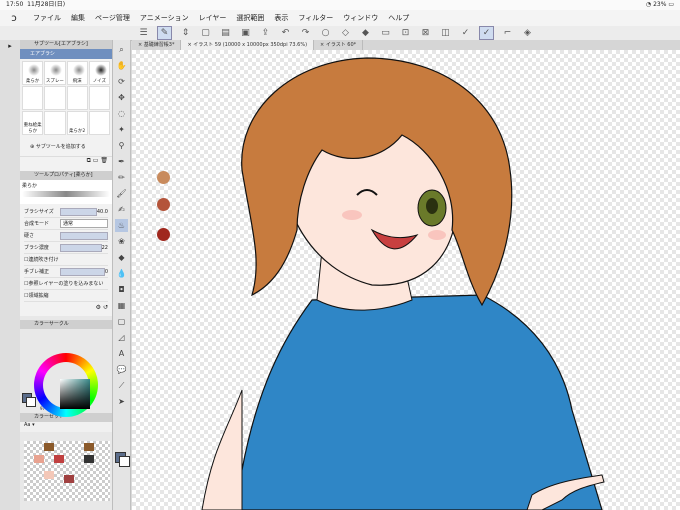 This screenshot has height=510, width=680. I want to click on lasso-tool-icon: ◌, so click(121, 113).